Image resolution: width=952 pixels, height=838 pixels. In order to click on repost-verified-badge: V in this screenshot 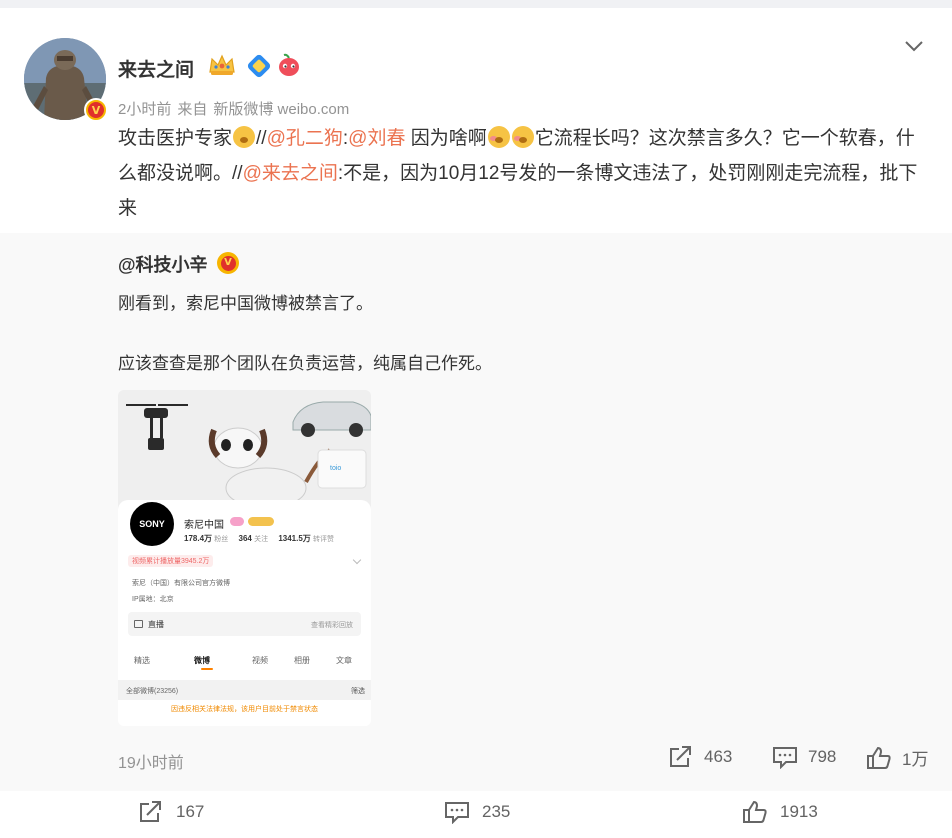, I will do `click(228, 263)`.